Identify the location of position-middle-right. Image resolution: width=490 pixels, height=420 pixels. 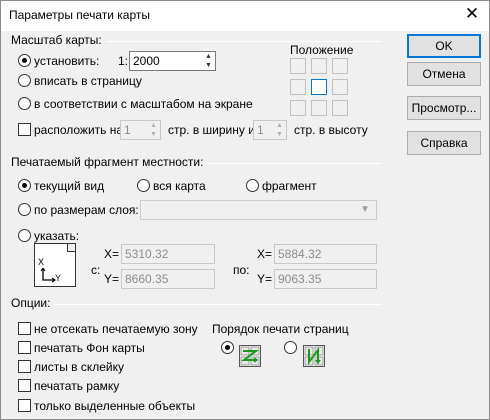
(340, 87).